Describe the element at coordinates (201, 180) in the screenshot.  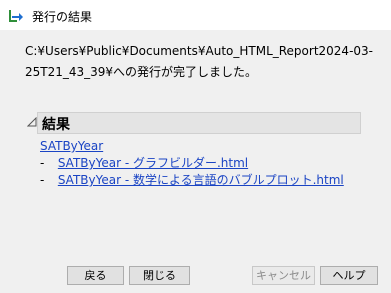
I see `bubble-plot-link: SATByYear - 数学による言語のバブルプロット.html` at that location.